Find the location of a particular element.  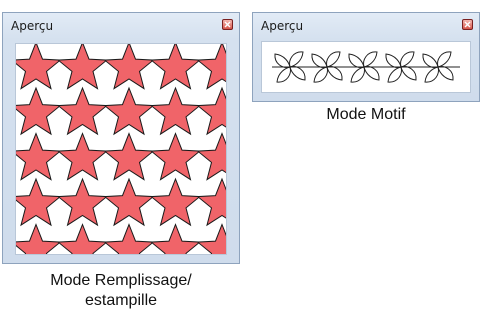

caption-motif-mode: Mode Motif is located at coordinates (366, 114).